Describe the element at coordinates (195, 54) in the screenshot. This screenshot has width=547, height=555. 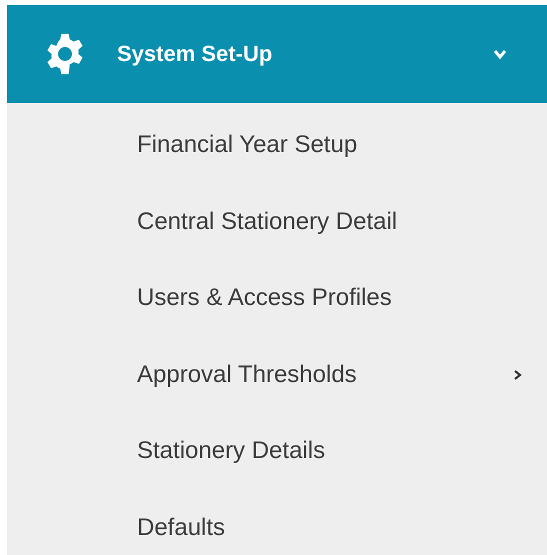
I see `menu-title: System Set-Up` at that location.